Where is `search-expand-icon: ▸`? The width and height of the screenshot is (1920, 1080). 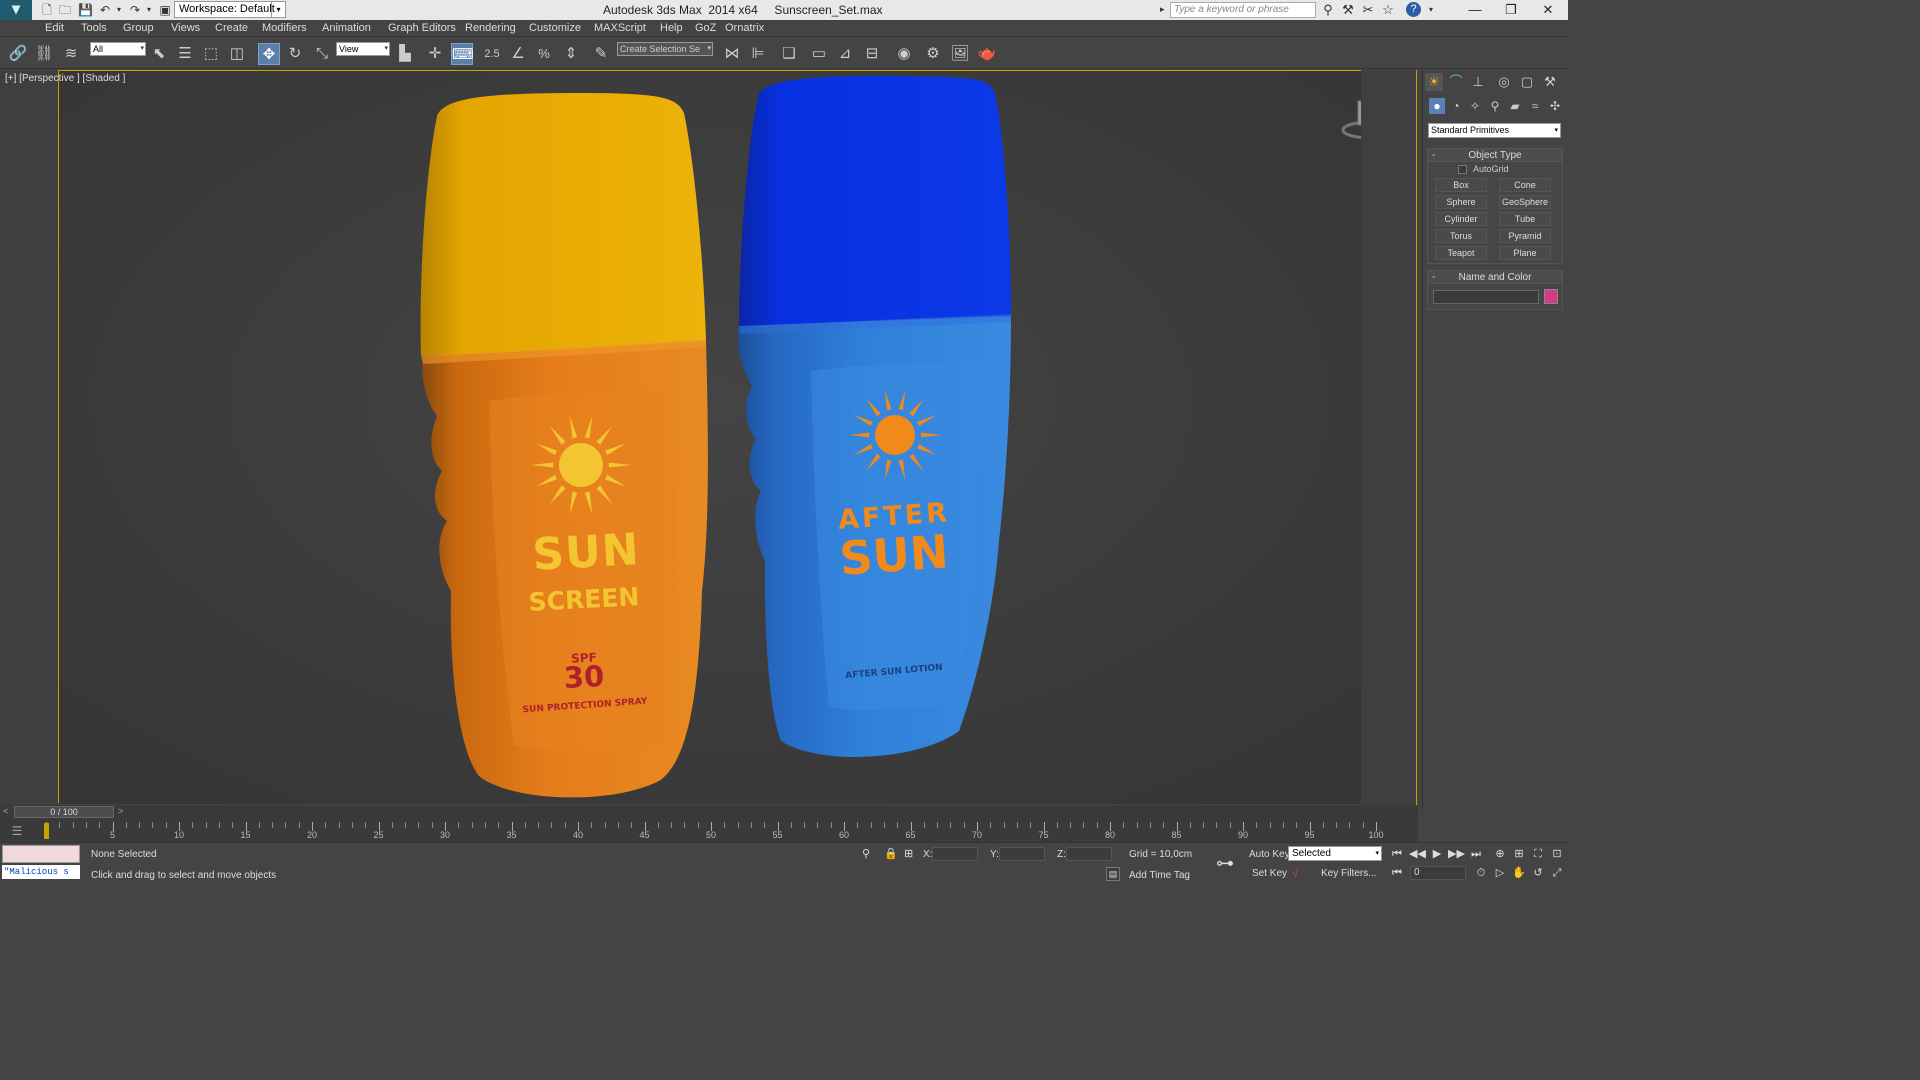 search-expand-icon: ▸ is located at coordinates (1162, 9).